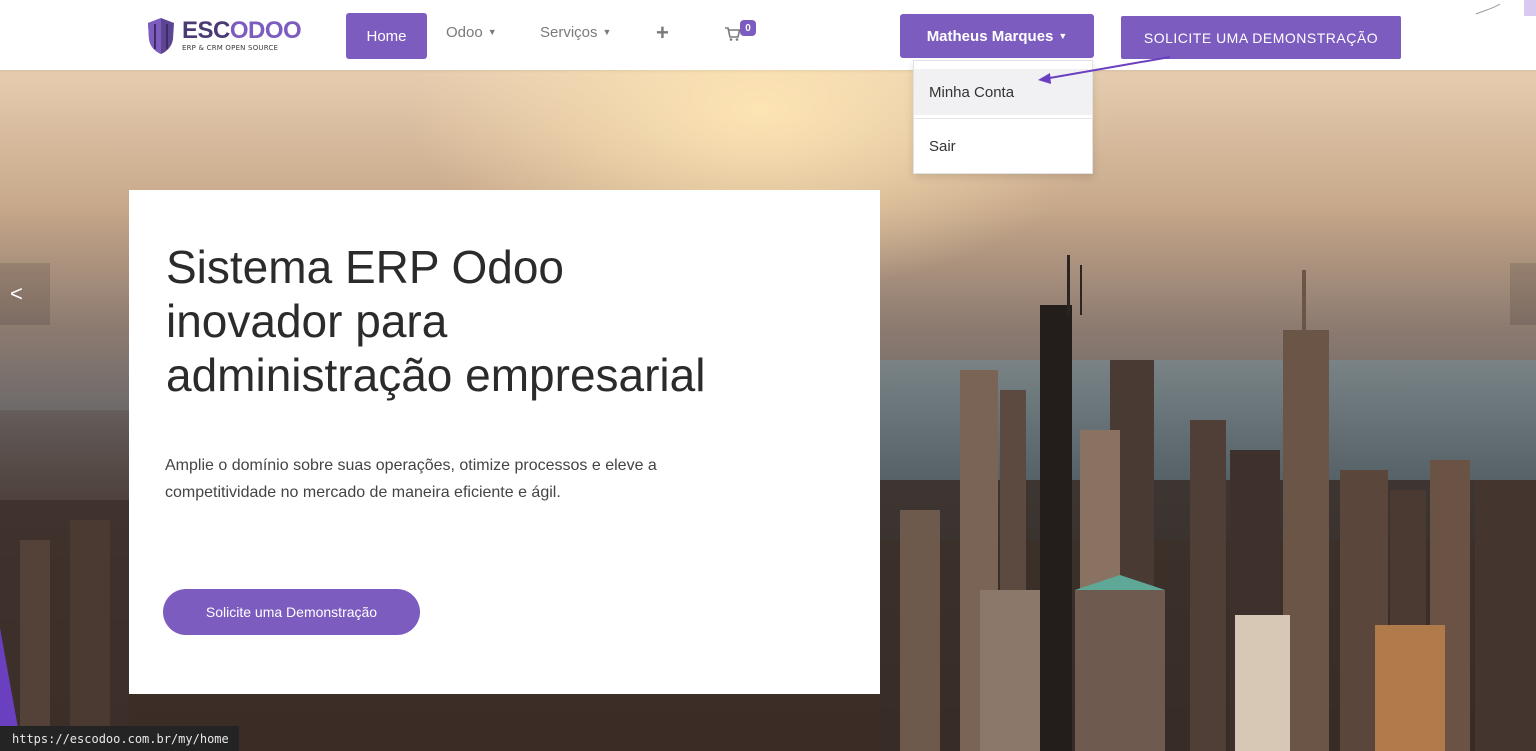 The height and width of the screenshot is (751, 1536). What do you see at coordinates (733, 34) in the screenshot?
I see `cart-icon` at bounding box center [733, 34].